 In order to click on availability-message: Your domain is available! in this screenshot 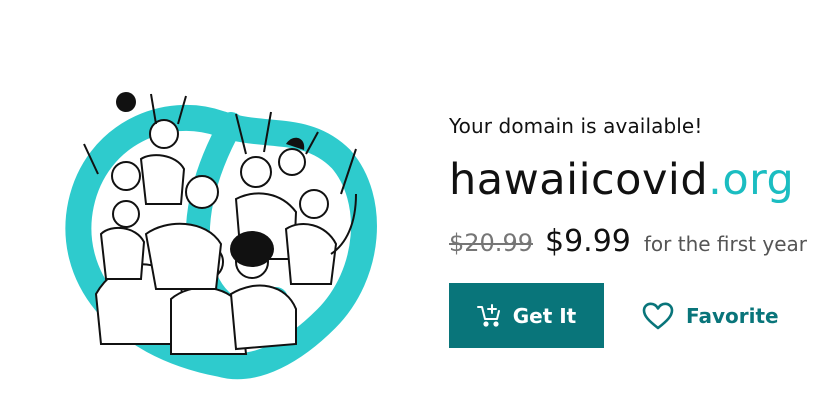, I will do `click(576, 126)`.